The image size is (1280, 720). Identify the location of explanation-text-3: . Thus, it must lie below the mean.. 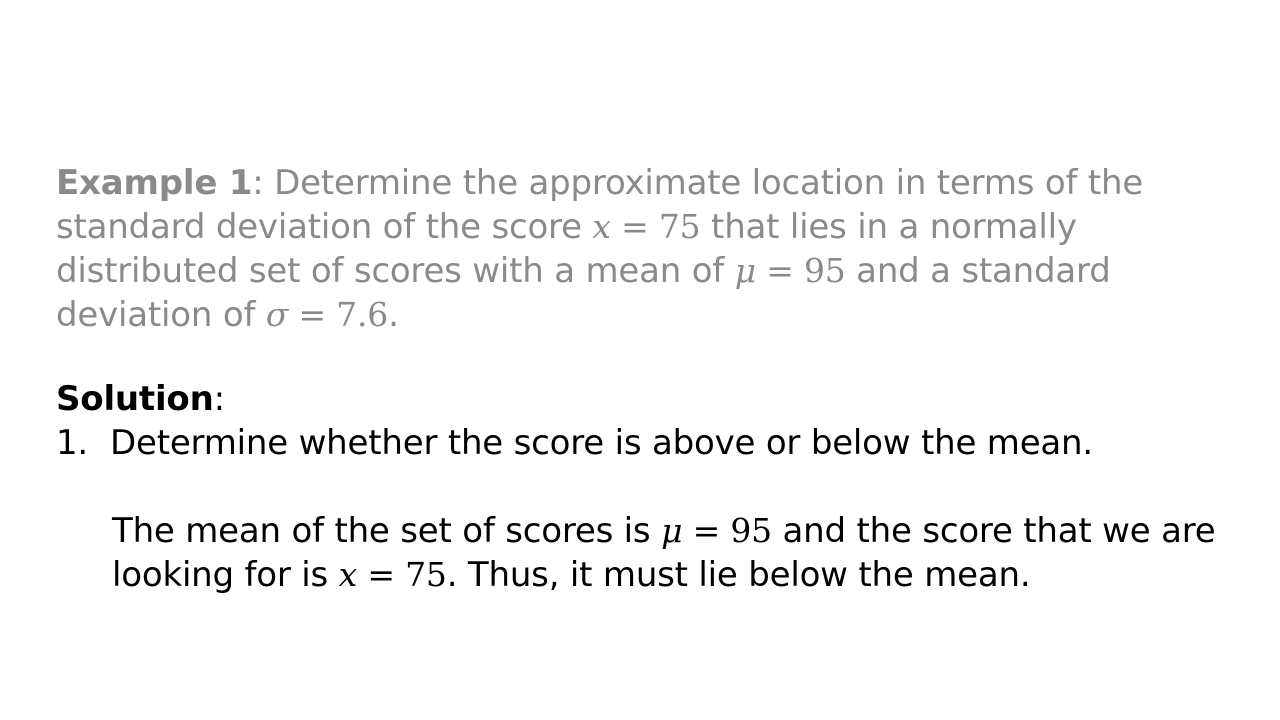
(738, 575).